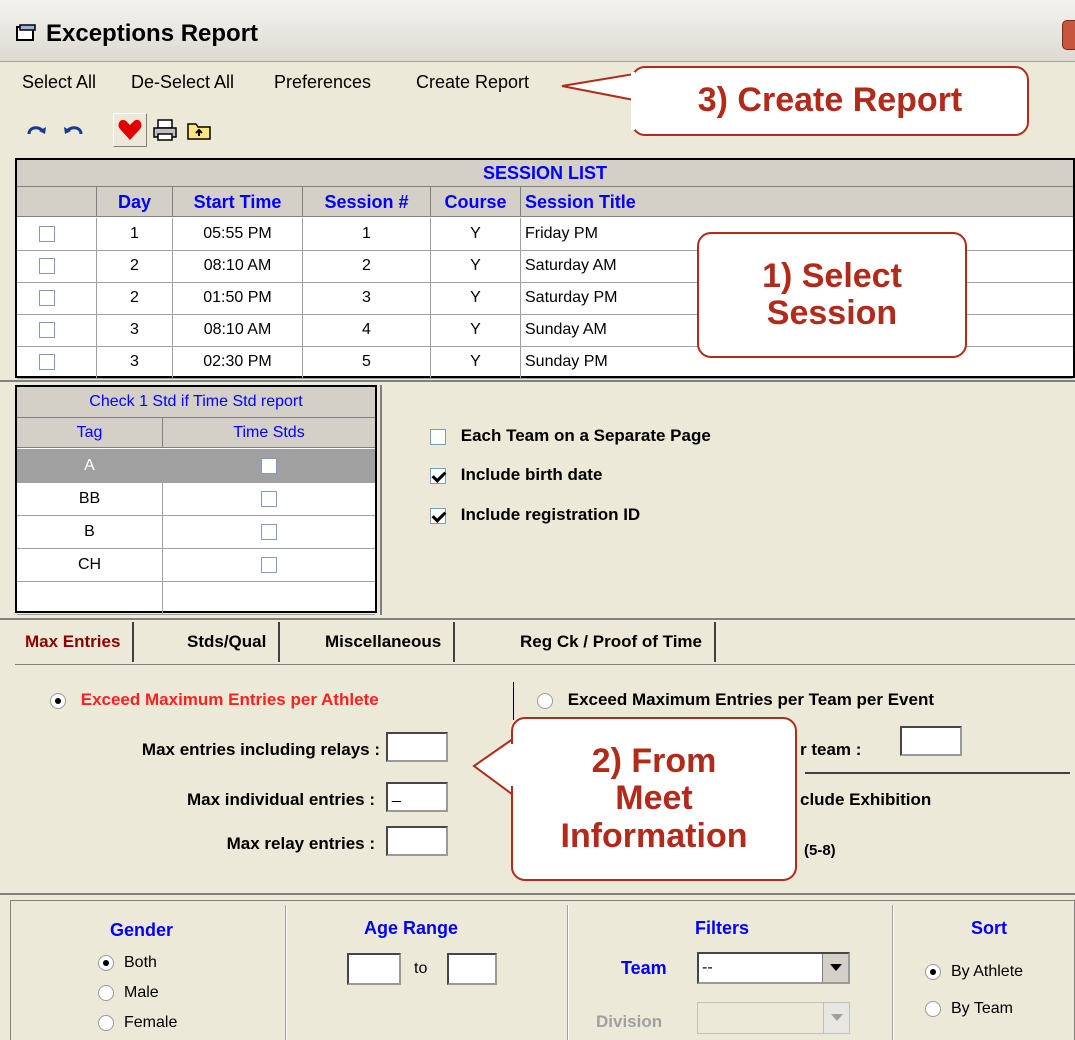  What do you see at coordinates (1068, 35) in the screenshot?
I see `close-button` at bounding box center [1068, 35].